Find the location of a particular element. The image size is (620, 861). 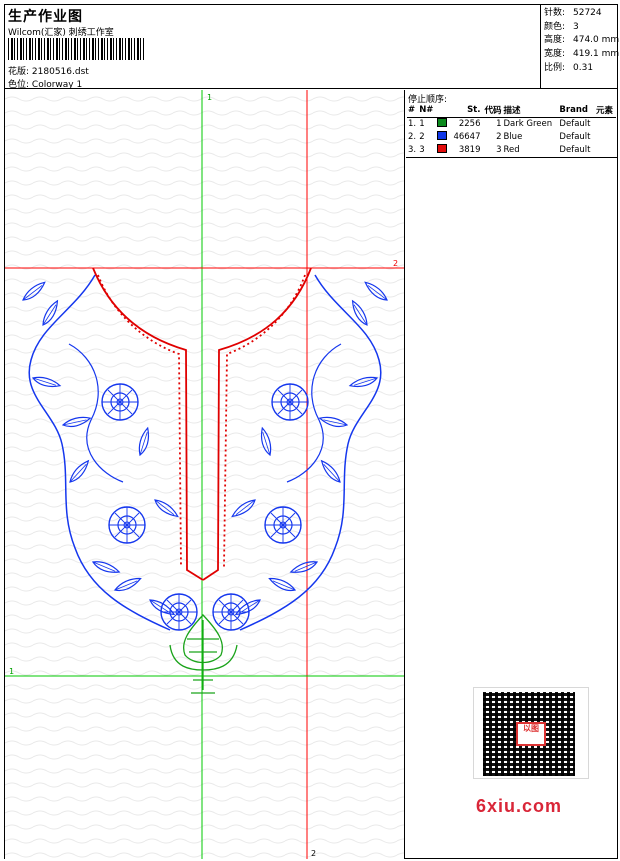

column-brand: Brand is located at coordinates (576, 111).